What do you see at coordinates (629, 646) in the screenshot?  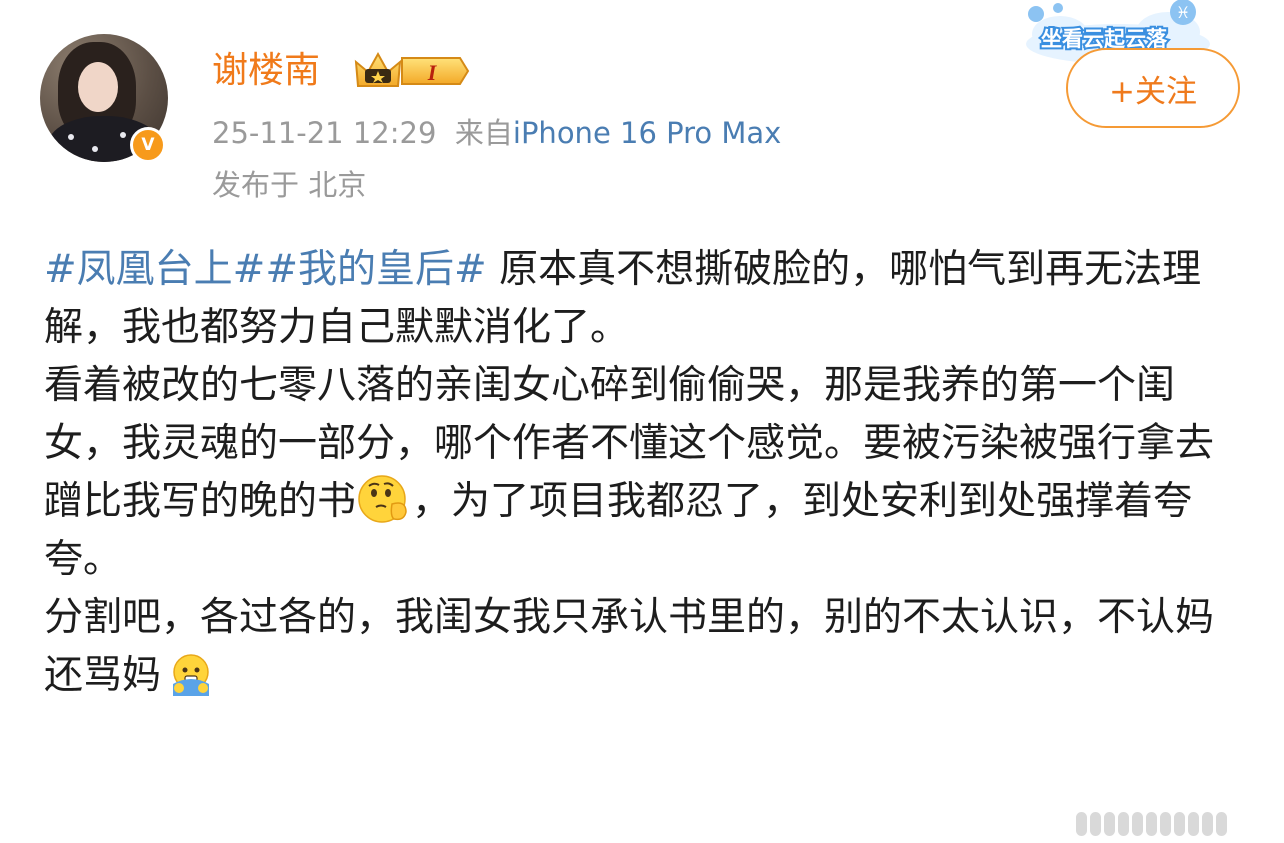 I see `content-text: 分割吧，各过各的，我闺女我只承认书里的，别的不太认识，不认妈还骂妈` at bounding box center [629, 646].